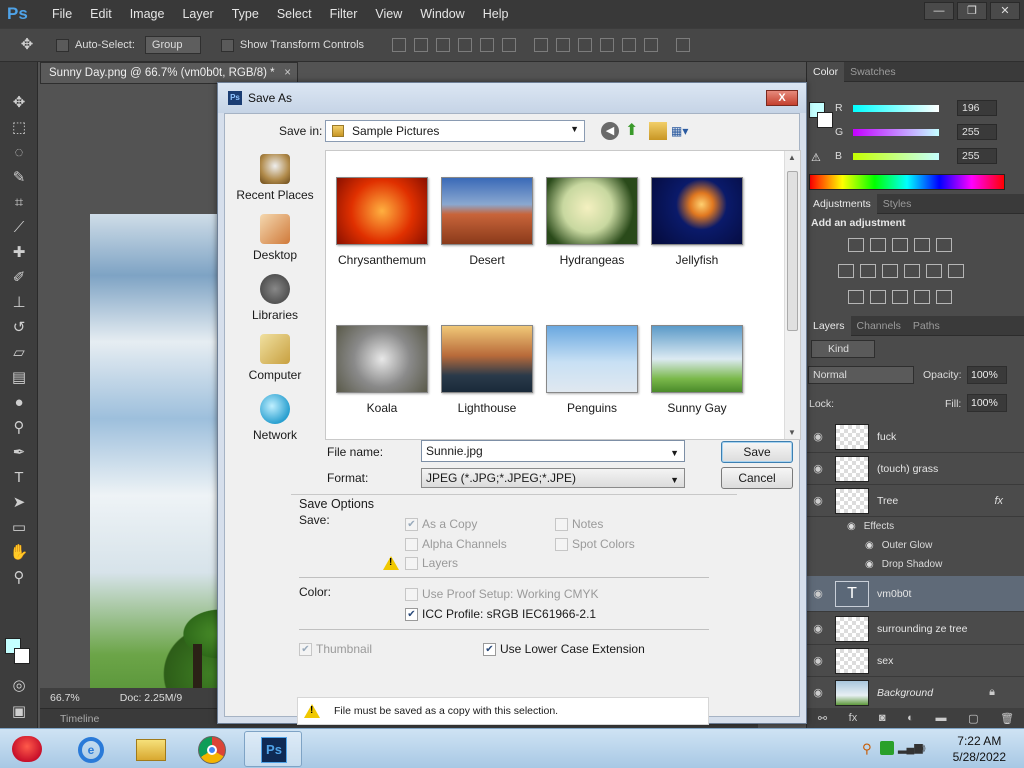  What do you see at coordinates (19, 178) in the screenshot?
I see `quick-select-tool-icon: ✎` at bounding box center [19, 178].